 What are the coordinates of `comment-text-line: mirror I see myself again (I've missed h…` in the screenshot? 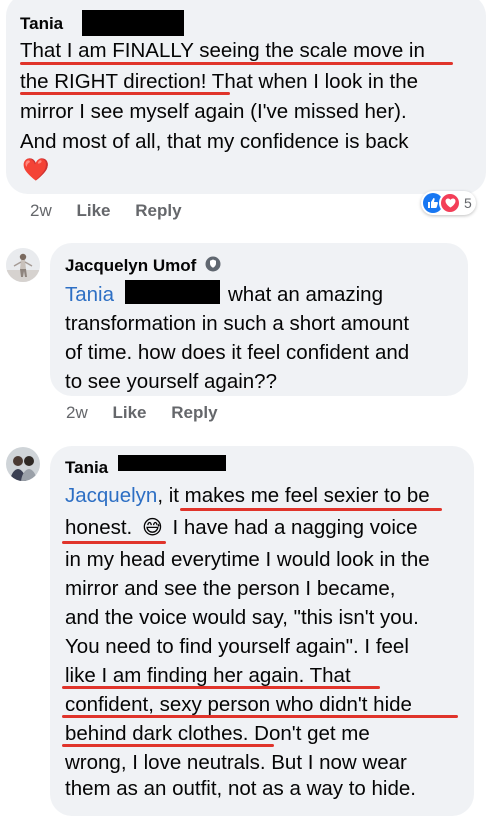 It's located at (213, 111).